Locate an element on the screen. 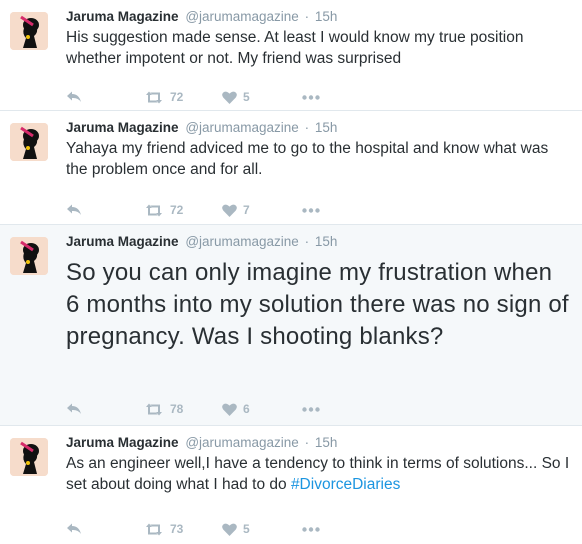 The image size is (582, 544). like-count: 6 is located at coordinates (246, 409).